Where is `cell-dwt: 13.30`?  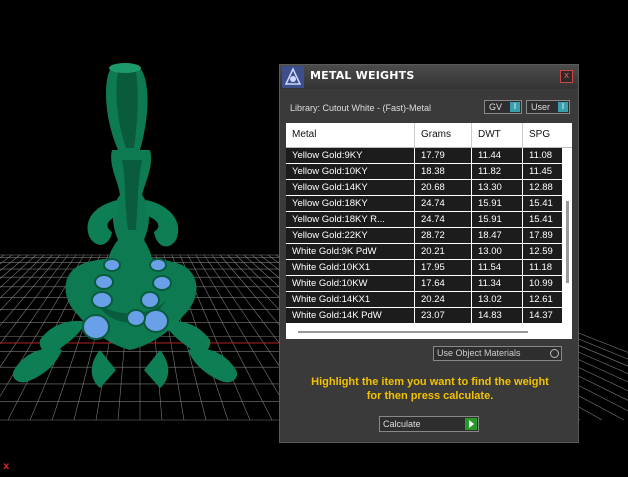 cell-dwt: 13.30 is located at coordinates (497, 187).